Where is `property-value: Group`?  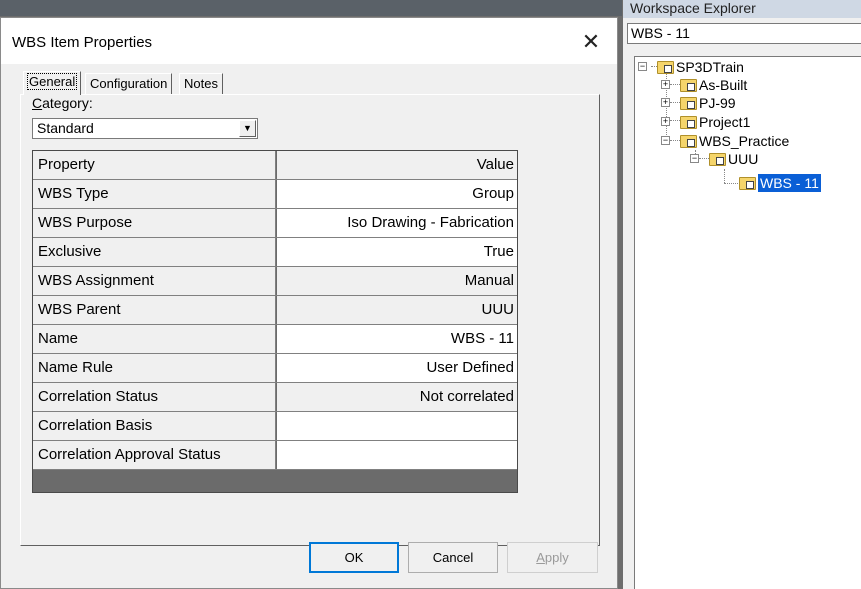
property-value: Group is located at coordinates (397, 194).